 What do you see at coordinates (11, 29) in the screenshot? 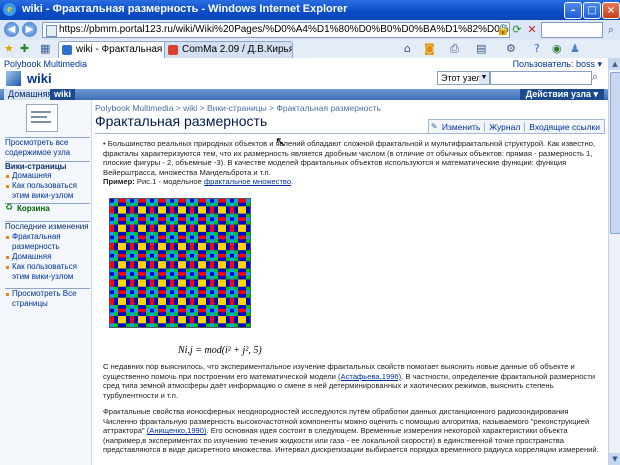
I see `back-icon: ◀` at bounding box center [11, 29].